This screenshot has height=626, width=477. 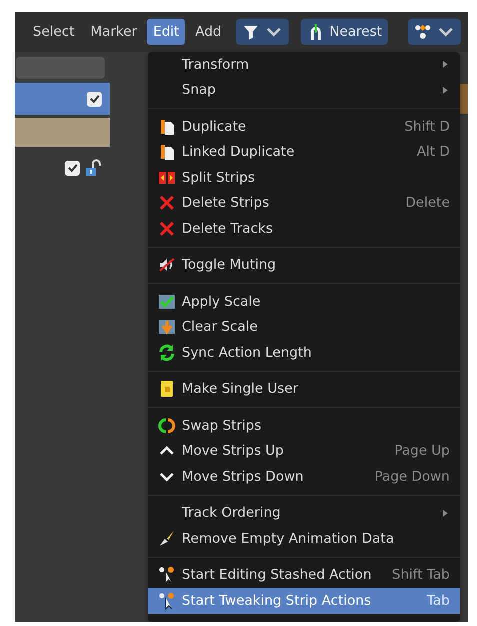 What do you see at coordinates (412, 477) in the screenshot?
I see `shortcut-label: Page Down` at bounding box center [412, 477].